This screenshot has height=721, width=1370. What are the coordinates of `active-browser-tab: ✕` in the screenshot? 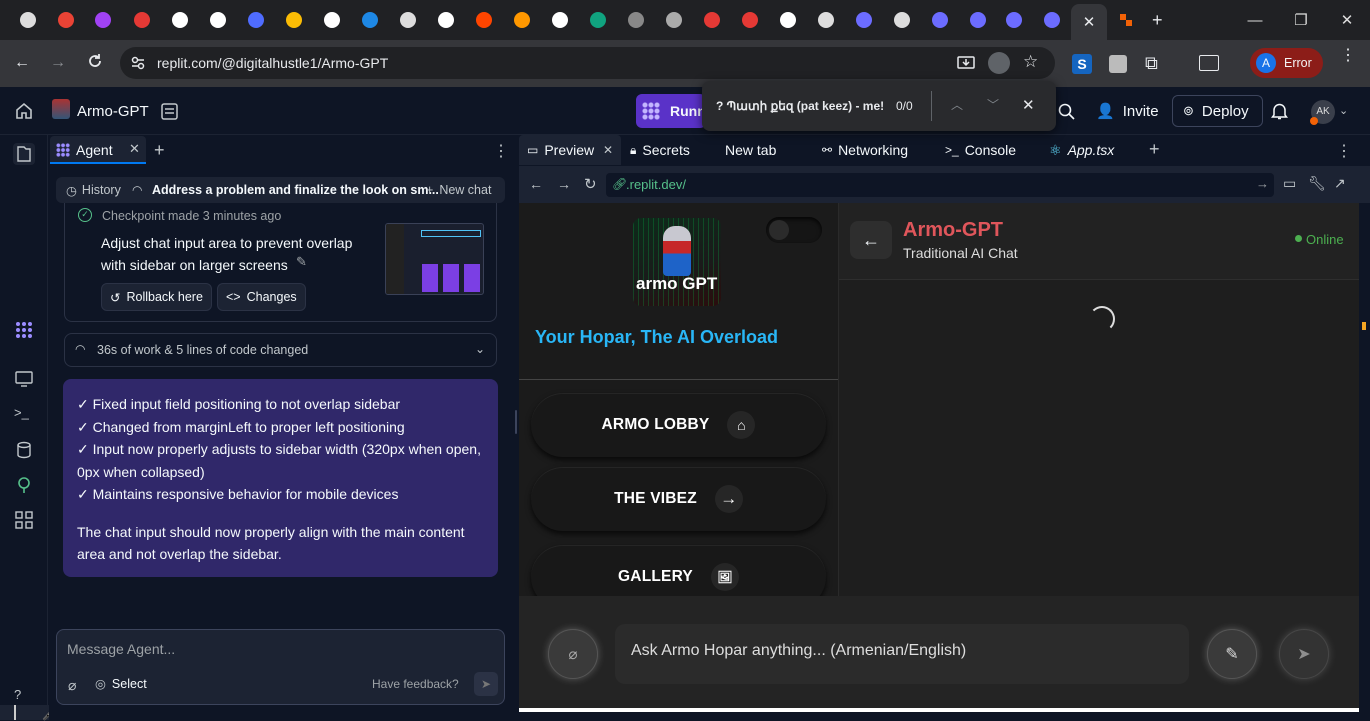 It's located at (1089, 22).